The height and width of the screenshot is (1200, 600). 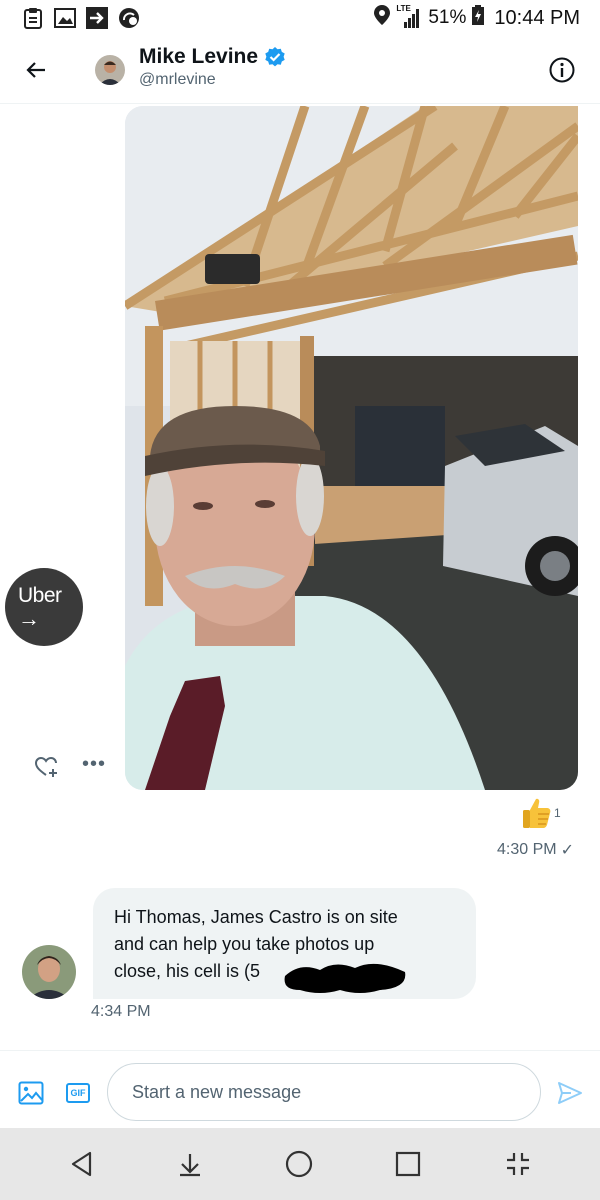 I want to click on nav-notifications-button, so click(x=190, y=1164).